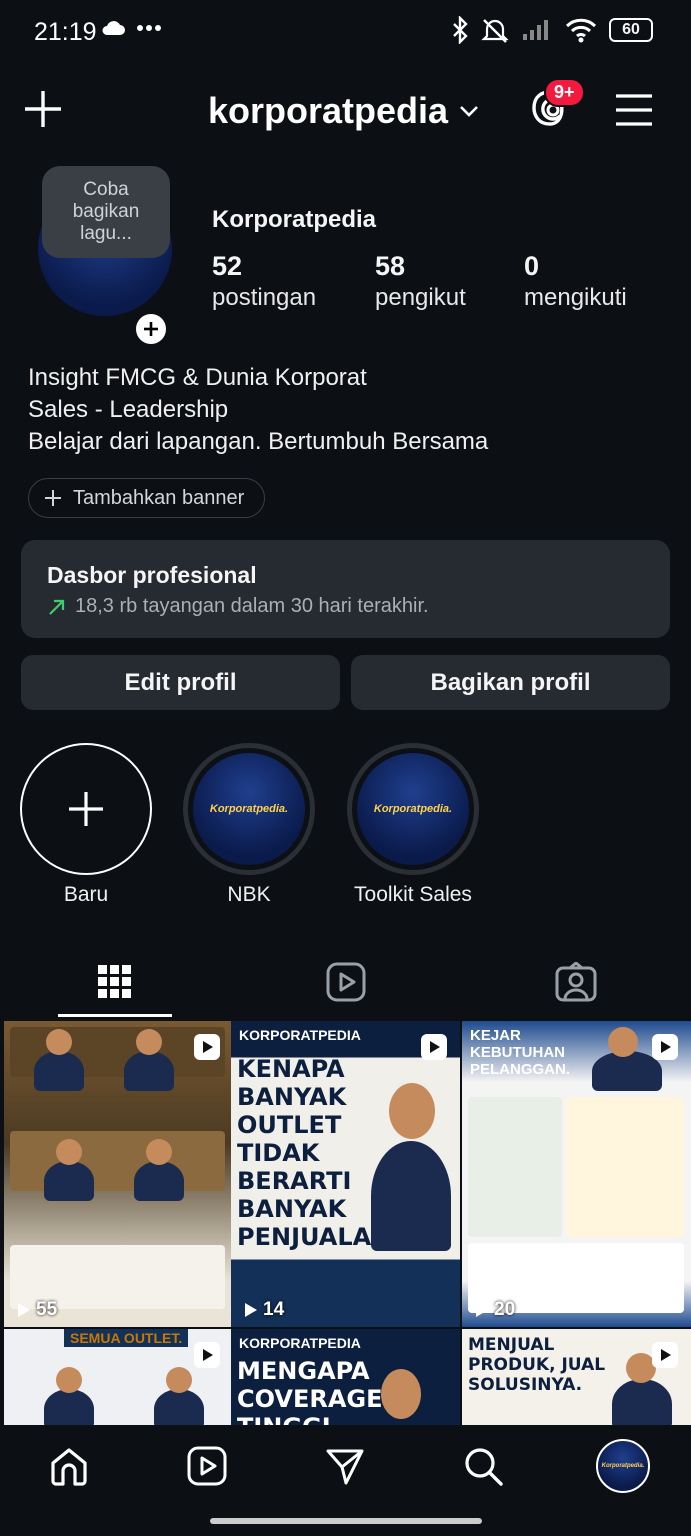 The height and width of the screenshot is (1536, 691). What do you see at coordinates (328, 110) in the screenshot?
I see `username: korporatpedia` at bounding box center [328, 110].